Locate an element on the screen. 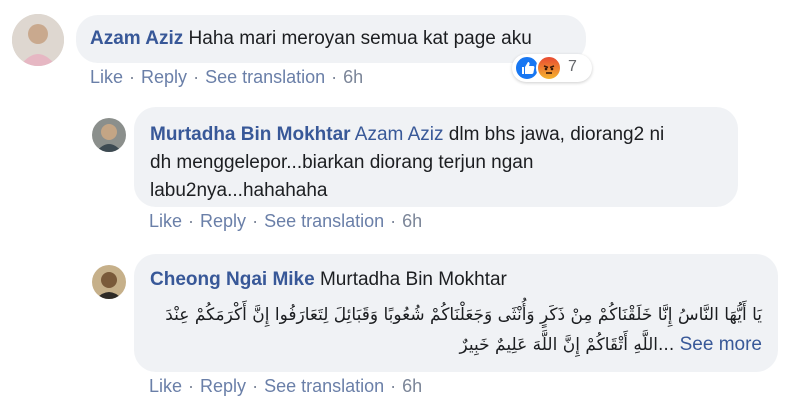  reactions-summary: 7 is located at coordinates (552, 68).